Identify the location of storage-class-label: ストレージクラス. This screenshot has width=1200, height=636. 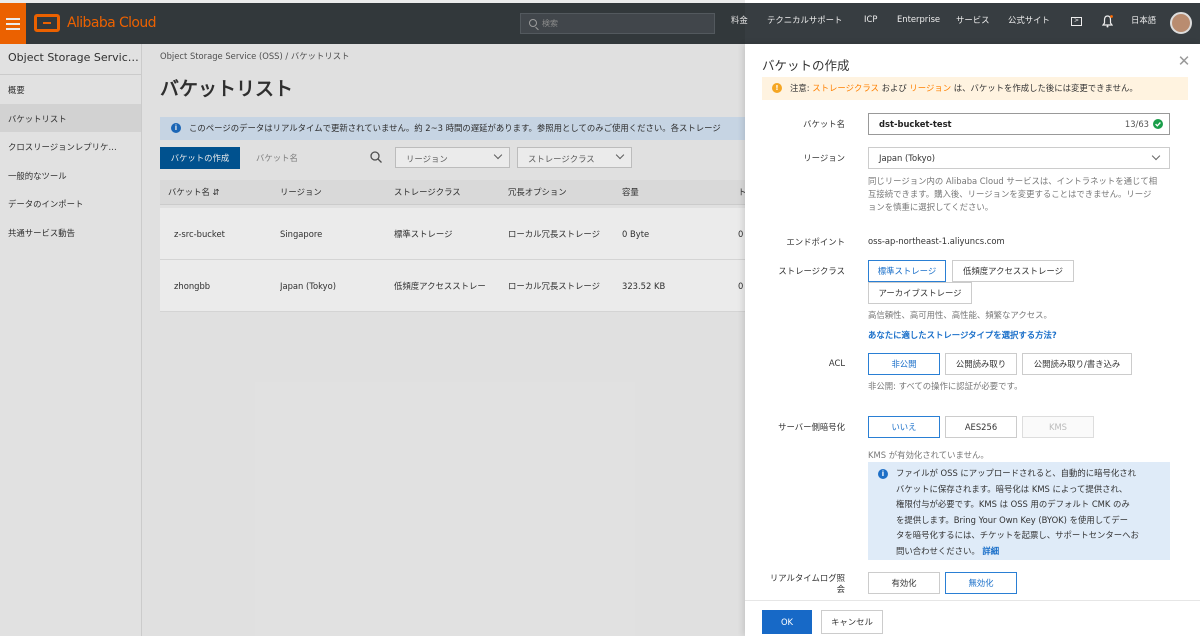
(811, 271).